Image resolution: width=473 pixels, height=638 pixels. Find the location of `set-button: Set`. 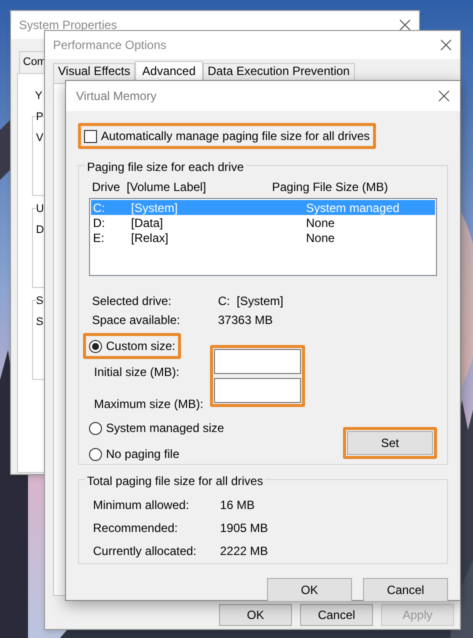

set-button: Set is located at coordinates (390, 443).